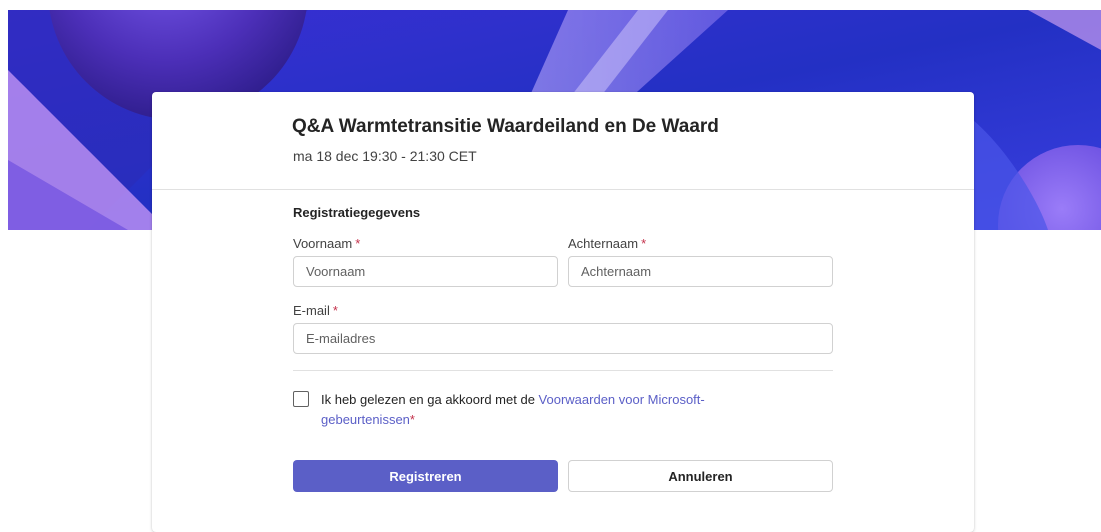 Image resolution: width=1101 pixels, height=532 pixels. What do you see at coordinates (430, 399) in the screenshot?
I see `terms-prefix: Ik heb gelezen en ga akkoord met de` at bounding box center [430, 399].